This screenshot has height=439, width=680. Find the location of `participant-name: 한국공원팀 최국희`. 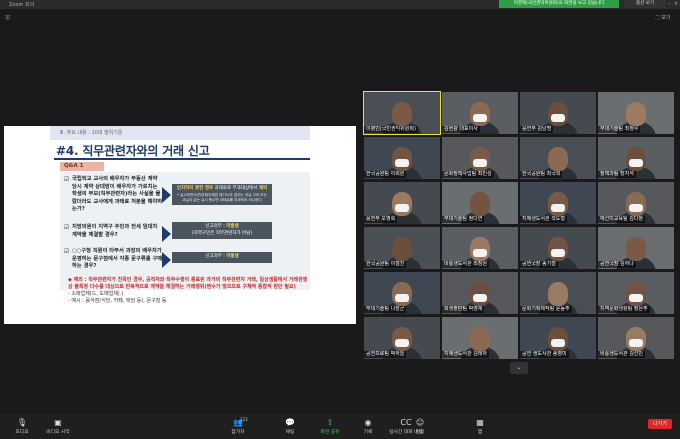

participant-name: 한국공원팀 최국희 is located at coordinates (541, 174).